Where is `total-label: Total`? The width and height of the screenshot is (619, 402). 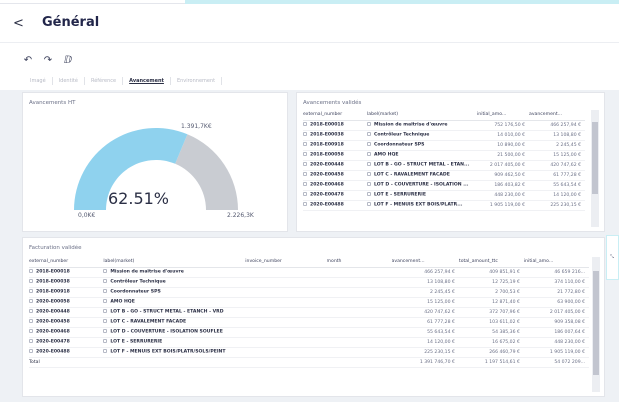 total-label: Total is located at coordinates (66, 362).